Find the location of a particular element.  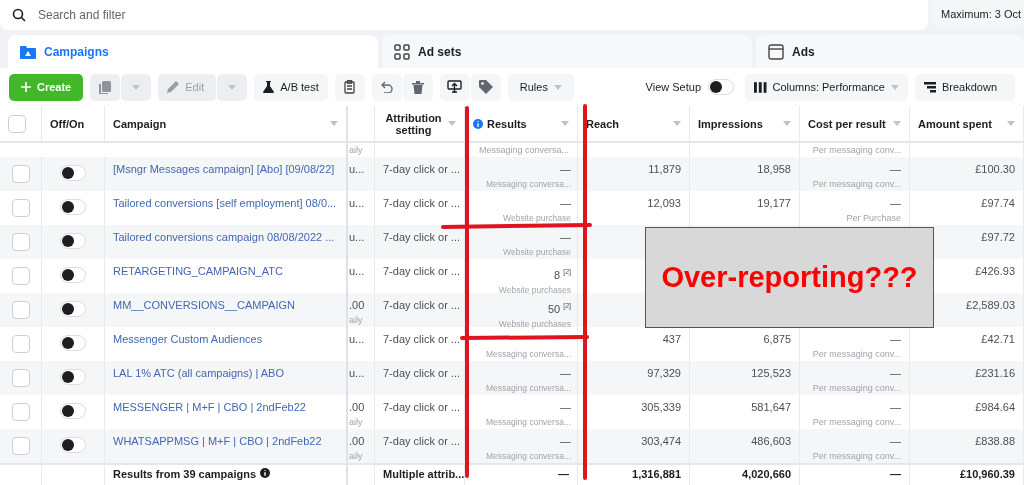

campaign-link: WHATSAPPMSG | M+F | CBO | 2ndFeb22 is located at coordinates (225, 441).